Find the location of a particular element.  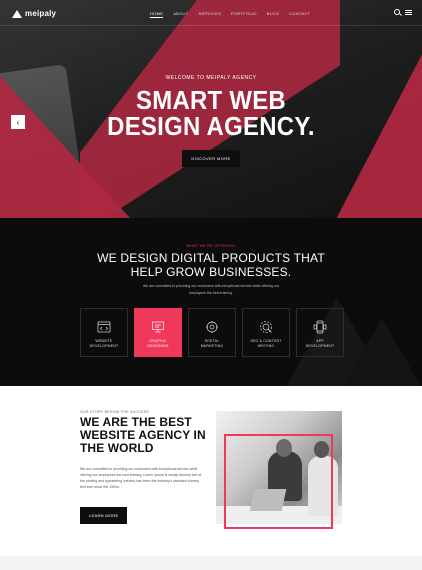

mobile-app-icon is located at coordinates (320, 327).